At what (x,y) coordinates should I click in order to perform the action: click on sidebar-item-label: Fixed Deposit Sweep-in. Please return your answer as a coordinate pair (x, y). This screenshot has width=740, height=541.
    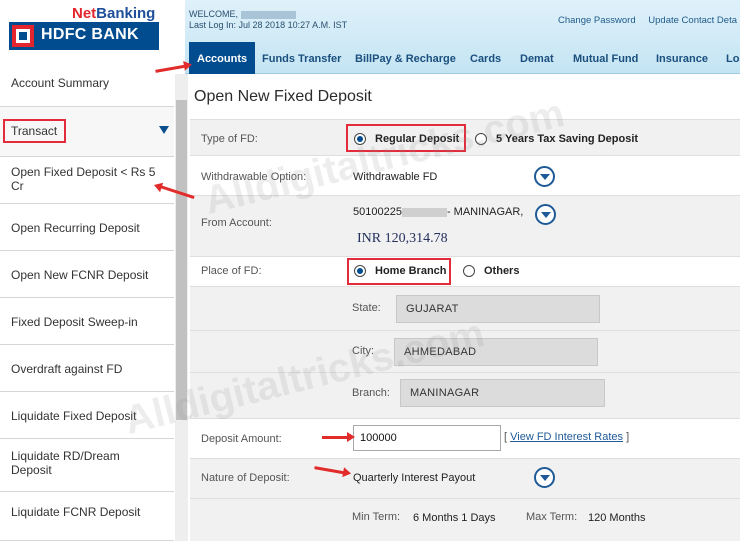
    Looking at the image, I should click on (74, 322).